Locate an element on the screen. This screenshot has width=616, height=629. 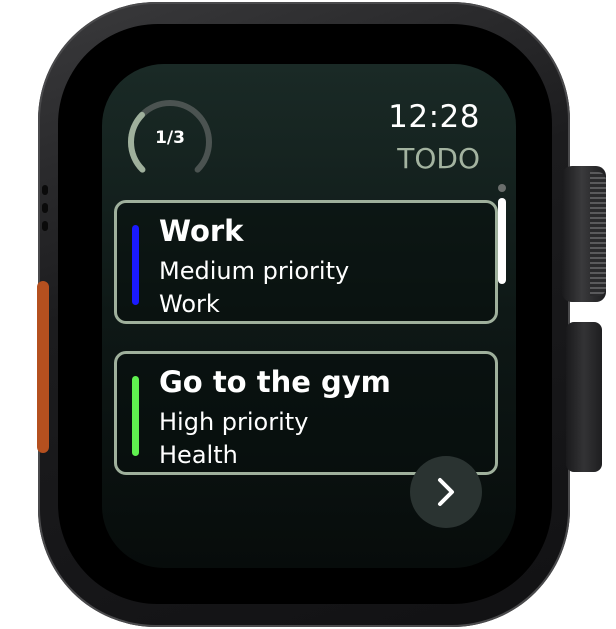
task-priority: Medium priority is located at coordinates (254, 271).